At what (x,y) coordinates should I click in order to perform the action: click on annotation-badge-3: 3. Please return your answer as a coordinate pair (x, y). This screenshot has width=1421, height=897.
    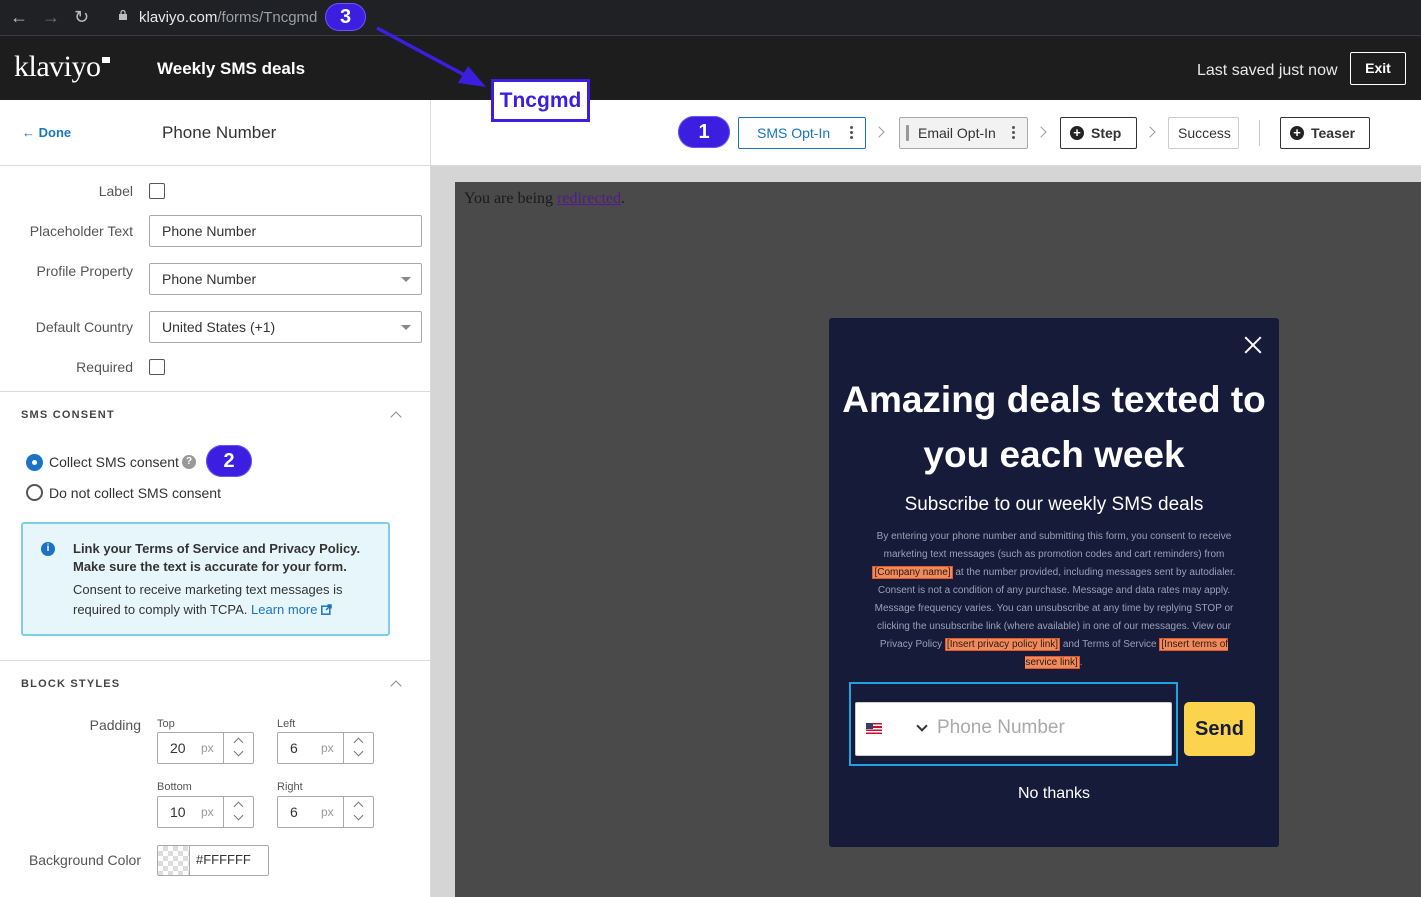
    Looking at the image, I should click on (345, 17).